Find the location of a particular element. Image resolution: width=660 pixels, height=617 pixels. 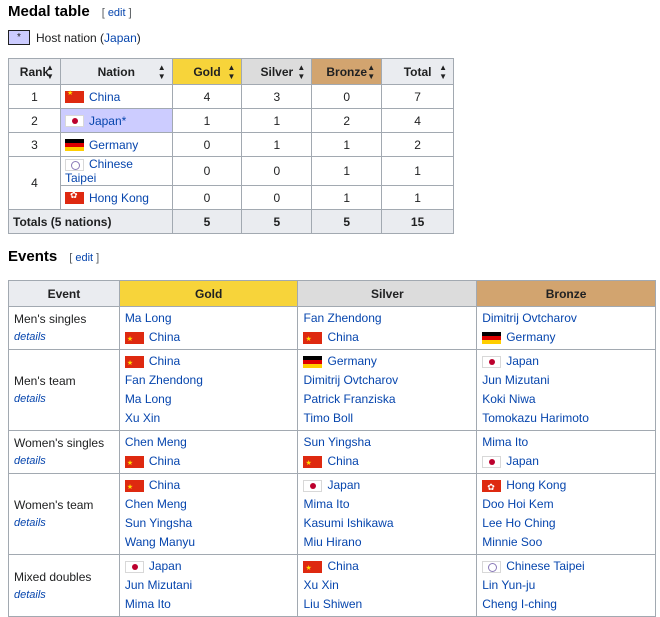

nation-link: Japan* is located at coordinates (107, 121).